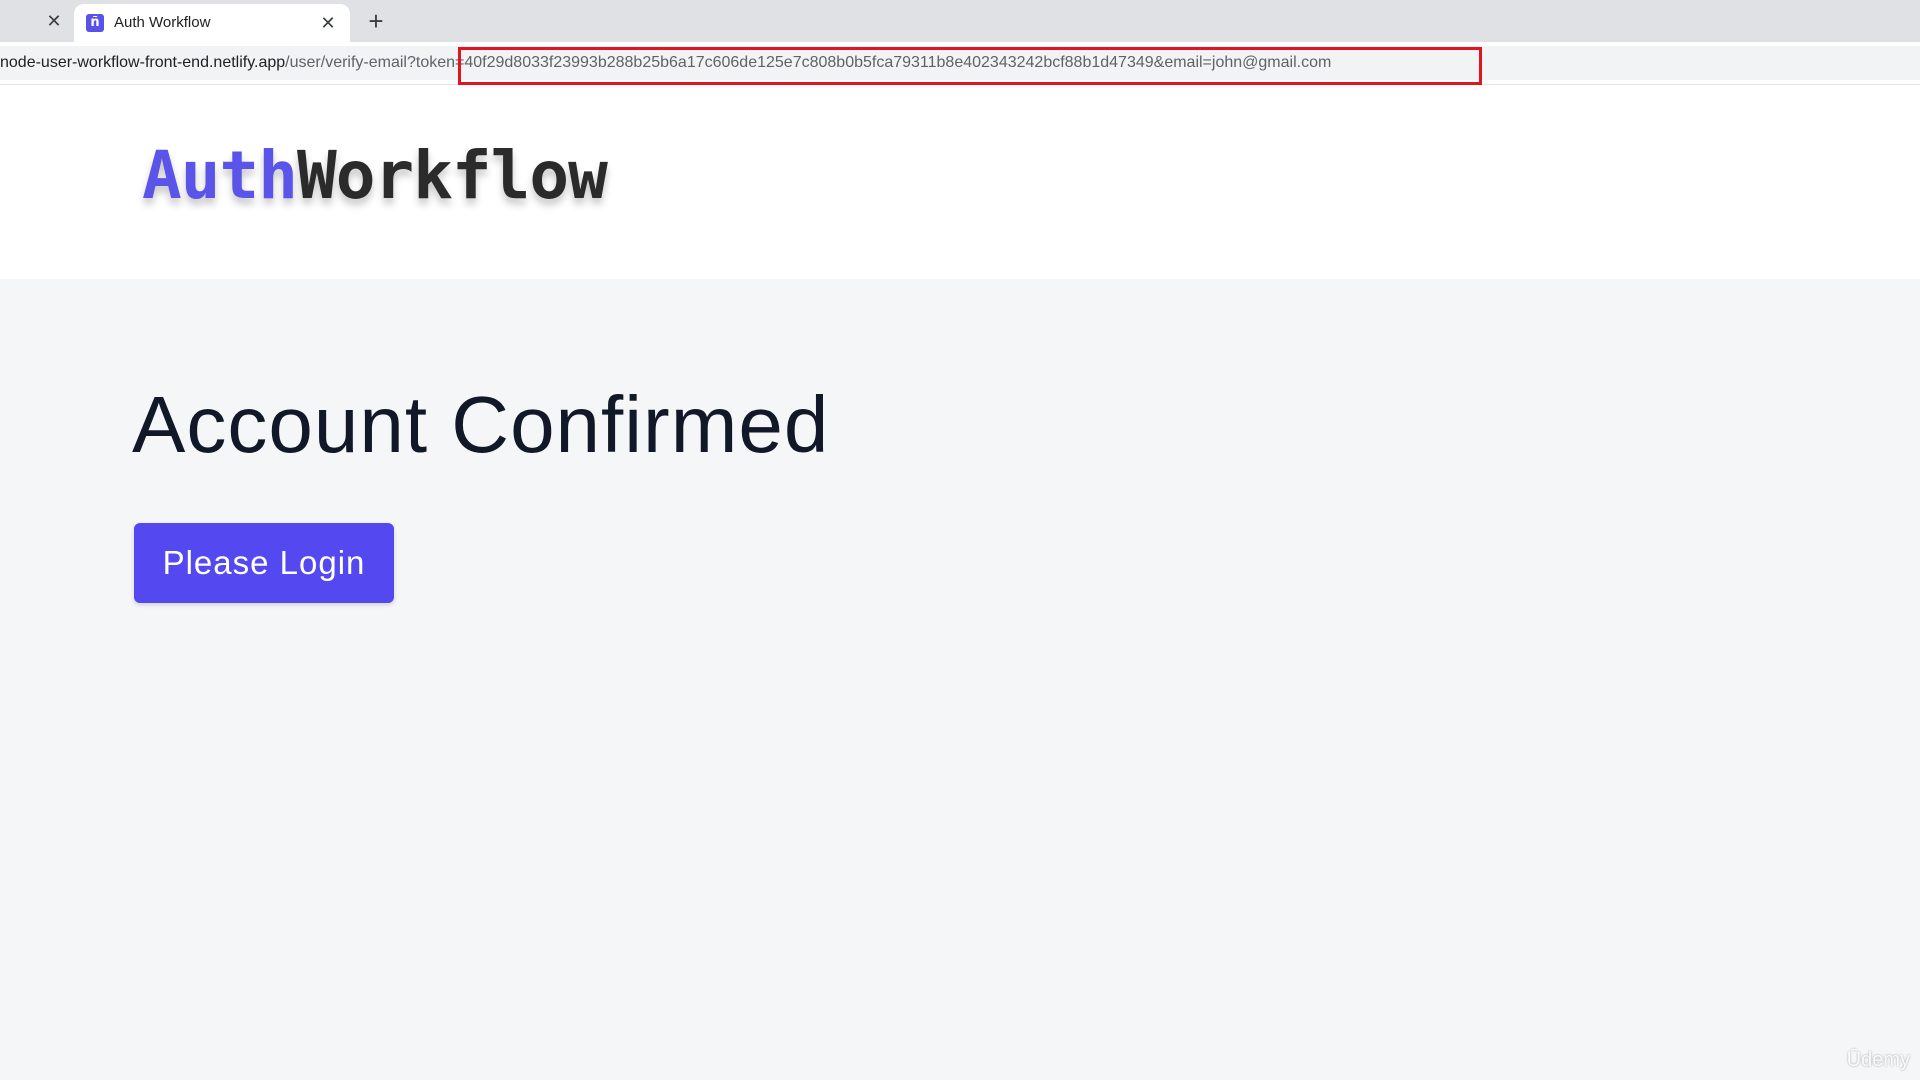  Describe the element at coordinates (162, 22) in the screenshot. I see `tab-title: Auth Workflow` at that location.